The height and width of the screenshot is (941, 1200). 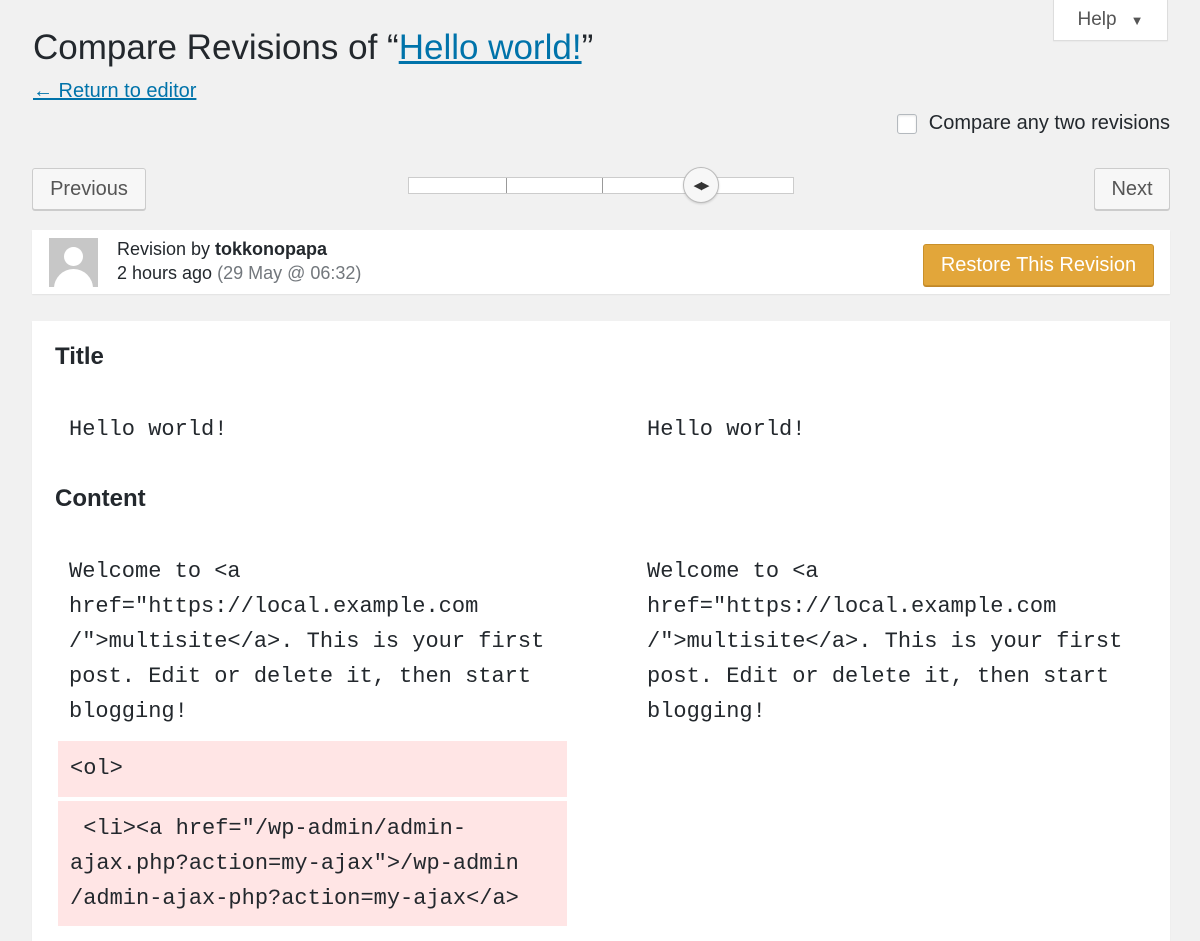 I want to click on title-right-column: Hello world!, so click(x=726, y=429).